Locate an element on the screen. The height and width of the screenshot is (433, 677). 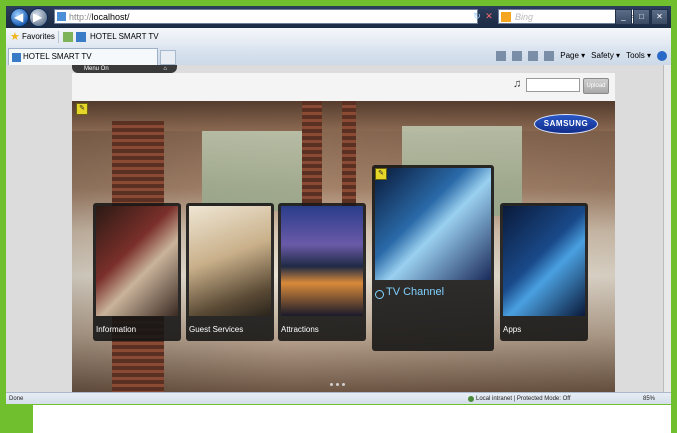
feeds-icon is located at coordinates (517, 56).